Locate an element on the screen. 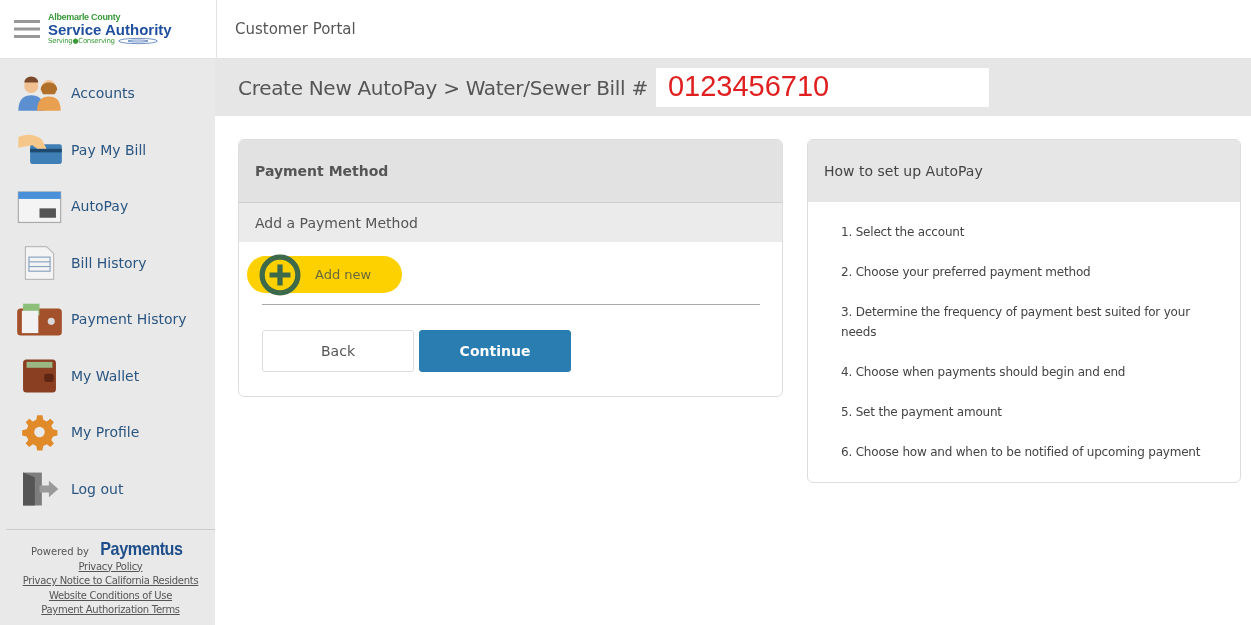 The image size is (1251, 625). plus-icon is located at coordinates (280, 274).